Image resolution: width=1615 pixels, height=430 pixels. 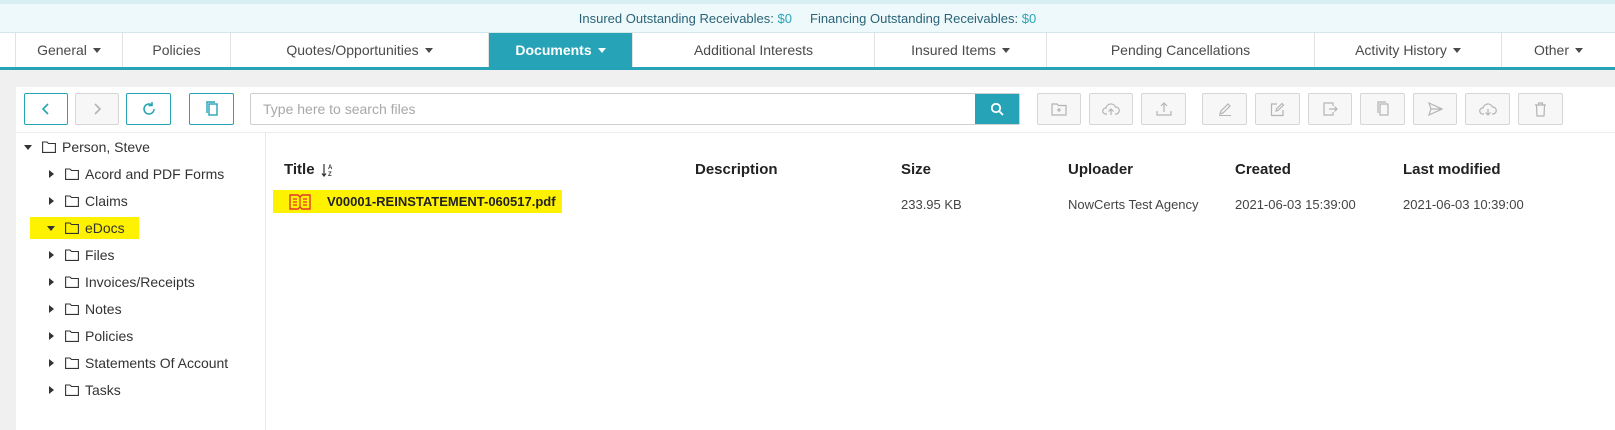 I want to click on tab-pending-cancellations-label: Pending Cancellations, so click(x=1180, y=50).